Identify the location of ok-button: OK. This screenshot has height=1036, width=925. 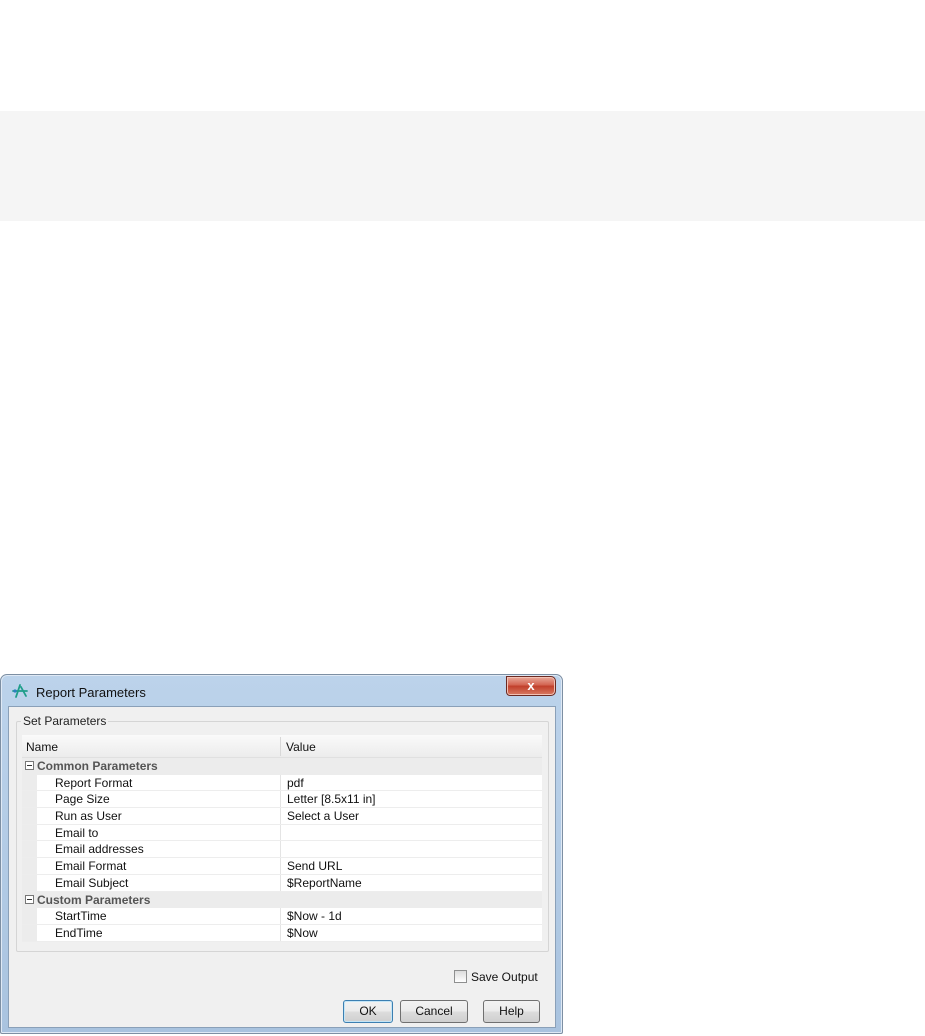
(368, 1011).